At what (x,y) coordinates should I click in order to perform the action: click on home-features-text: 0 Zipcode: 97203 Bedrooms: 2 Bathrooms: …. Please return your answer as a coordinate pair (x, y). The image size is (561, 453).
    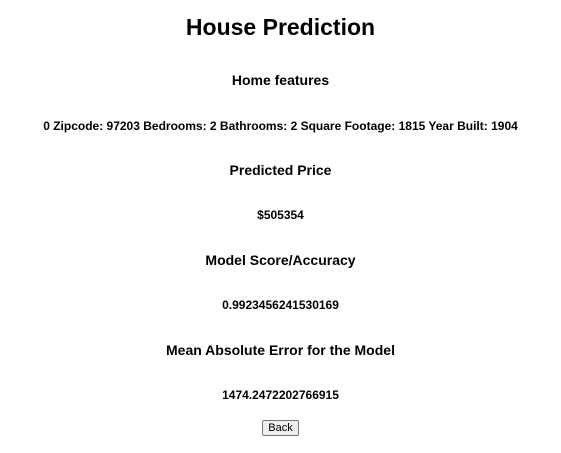
    Looking at the image, I should click on (280, 126).